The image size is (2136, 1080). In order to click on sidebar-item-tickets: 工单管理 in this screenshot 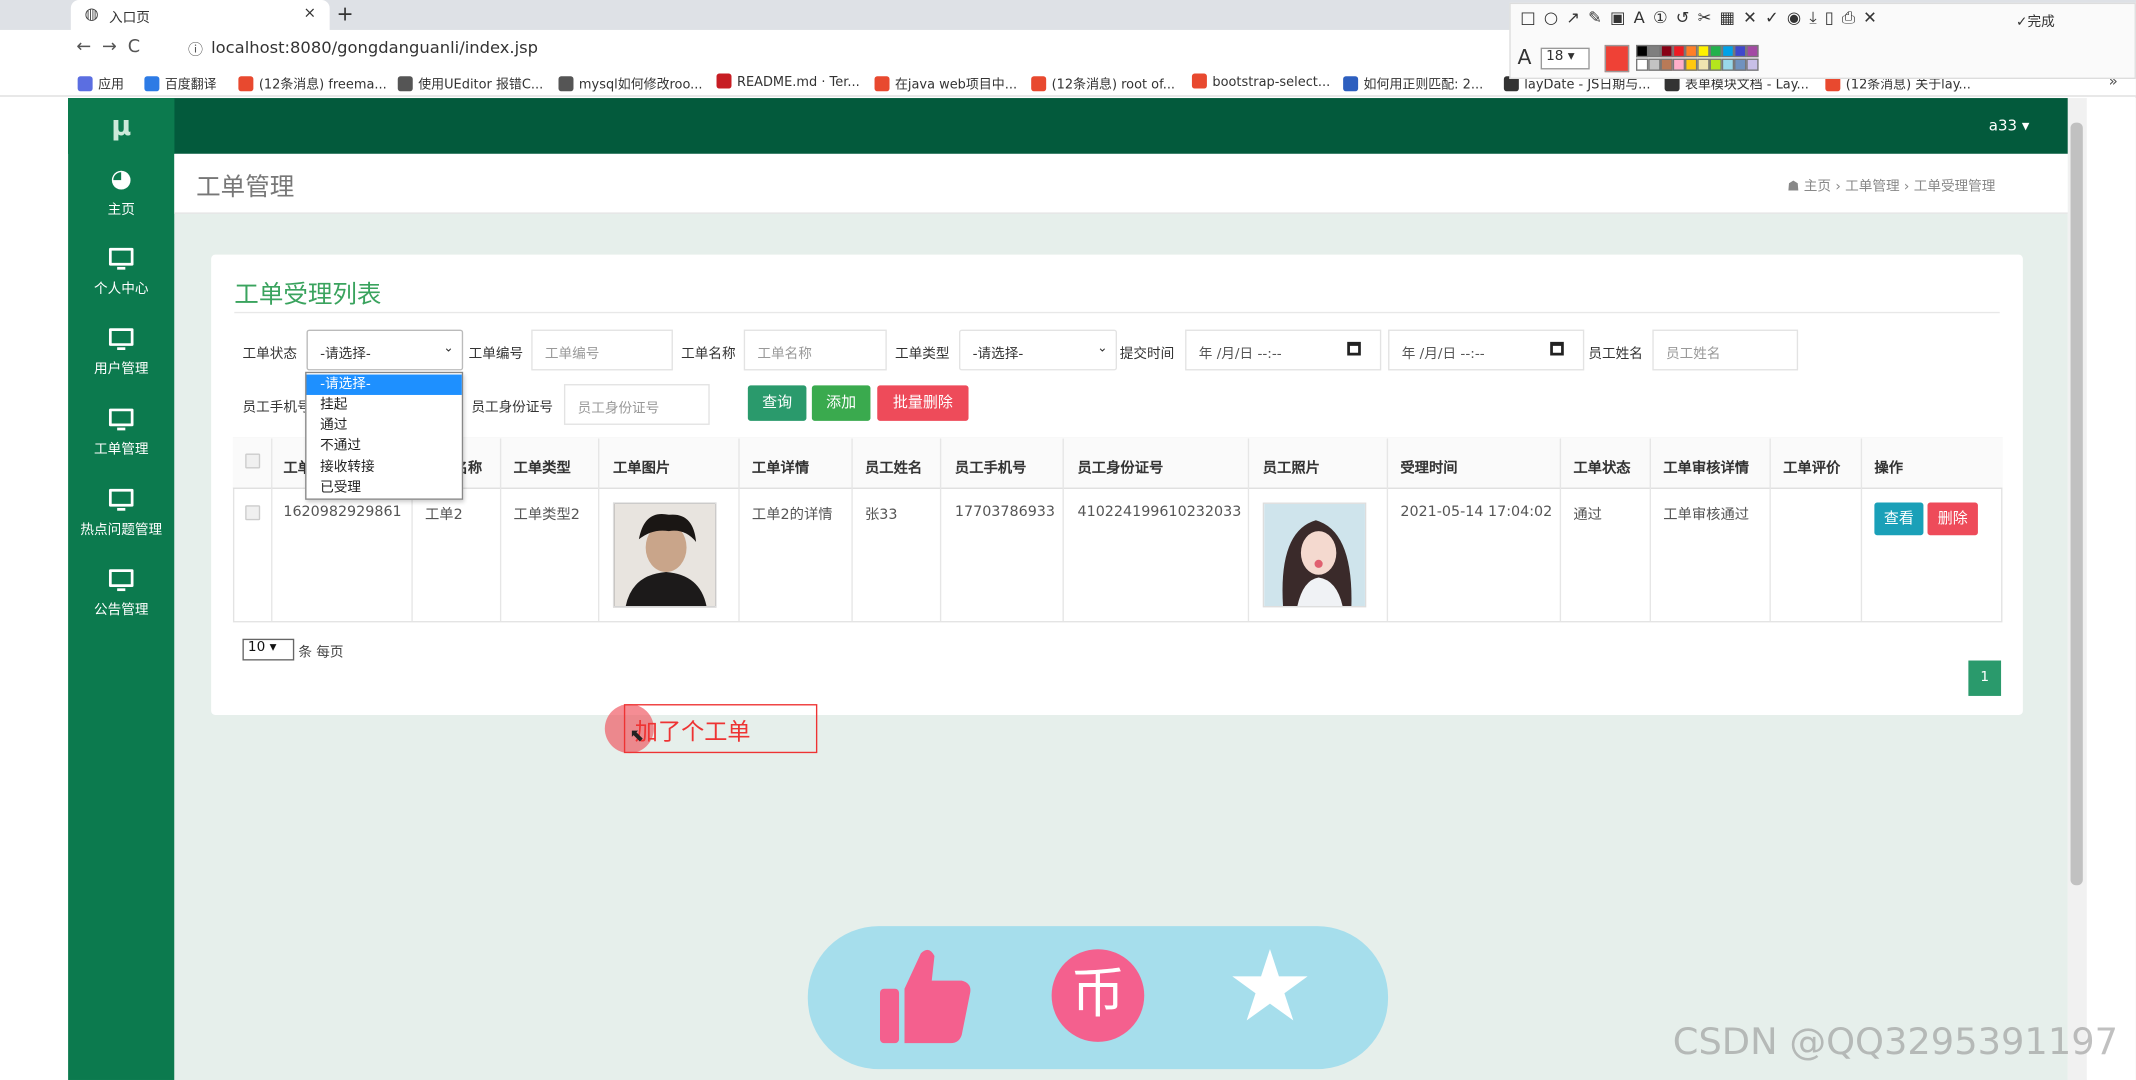, I will do `click(121, 432)`.